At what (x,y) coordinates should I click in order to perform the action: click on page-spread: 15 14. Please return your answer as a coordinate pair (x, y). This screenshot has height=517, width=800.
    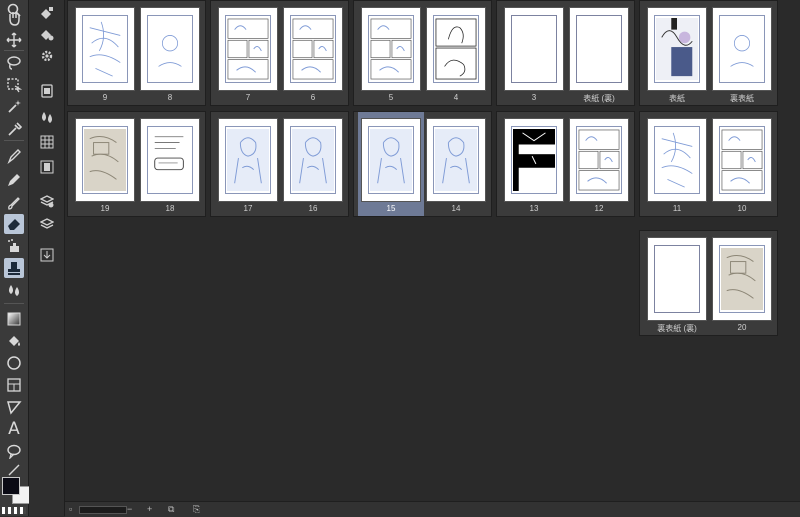
    Looking at the image, I should click on (422, 164).